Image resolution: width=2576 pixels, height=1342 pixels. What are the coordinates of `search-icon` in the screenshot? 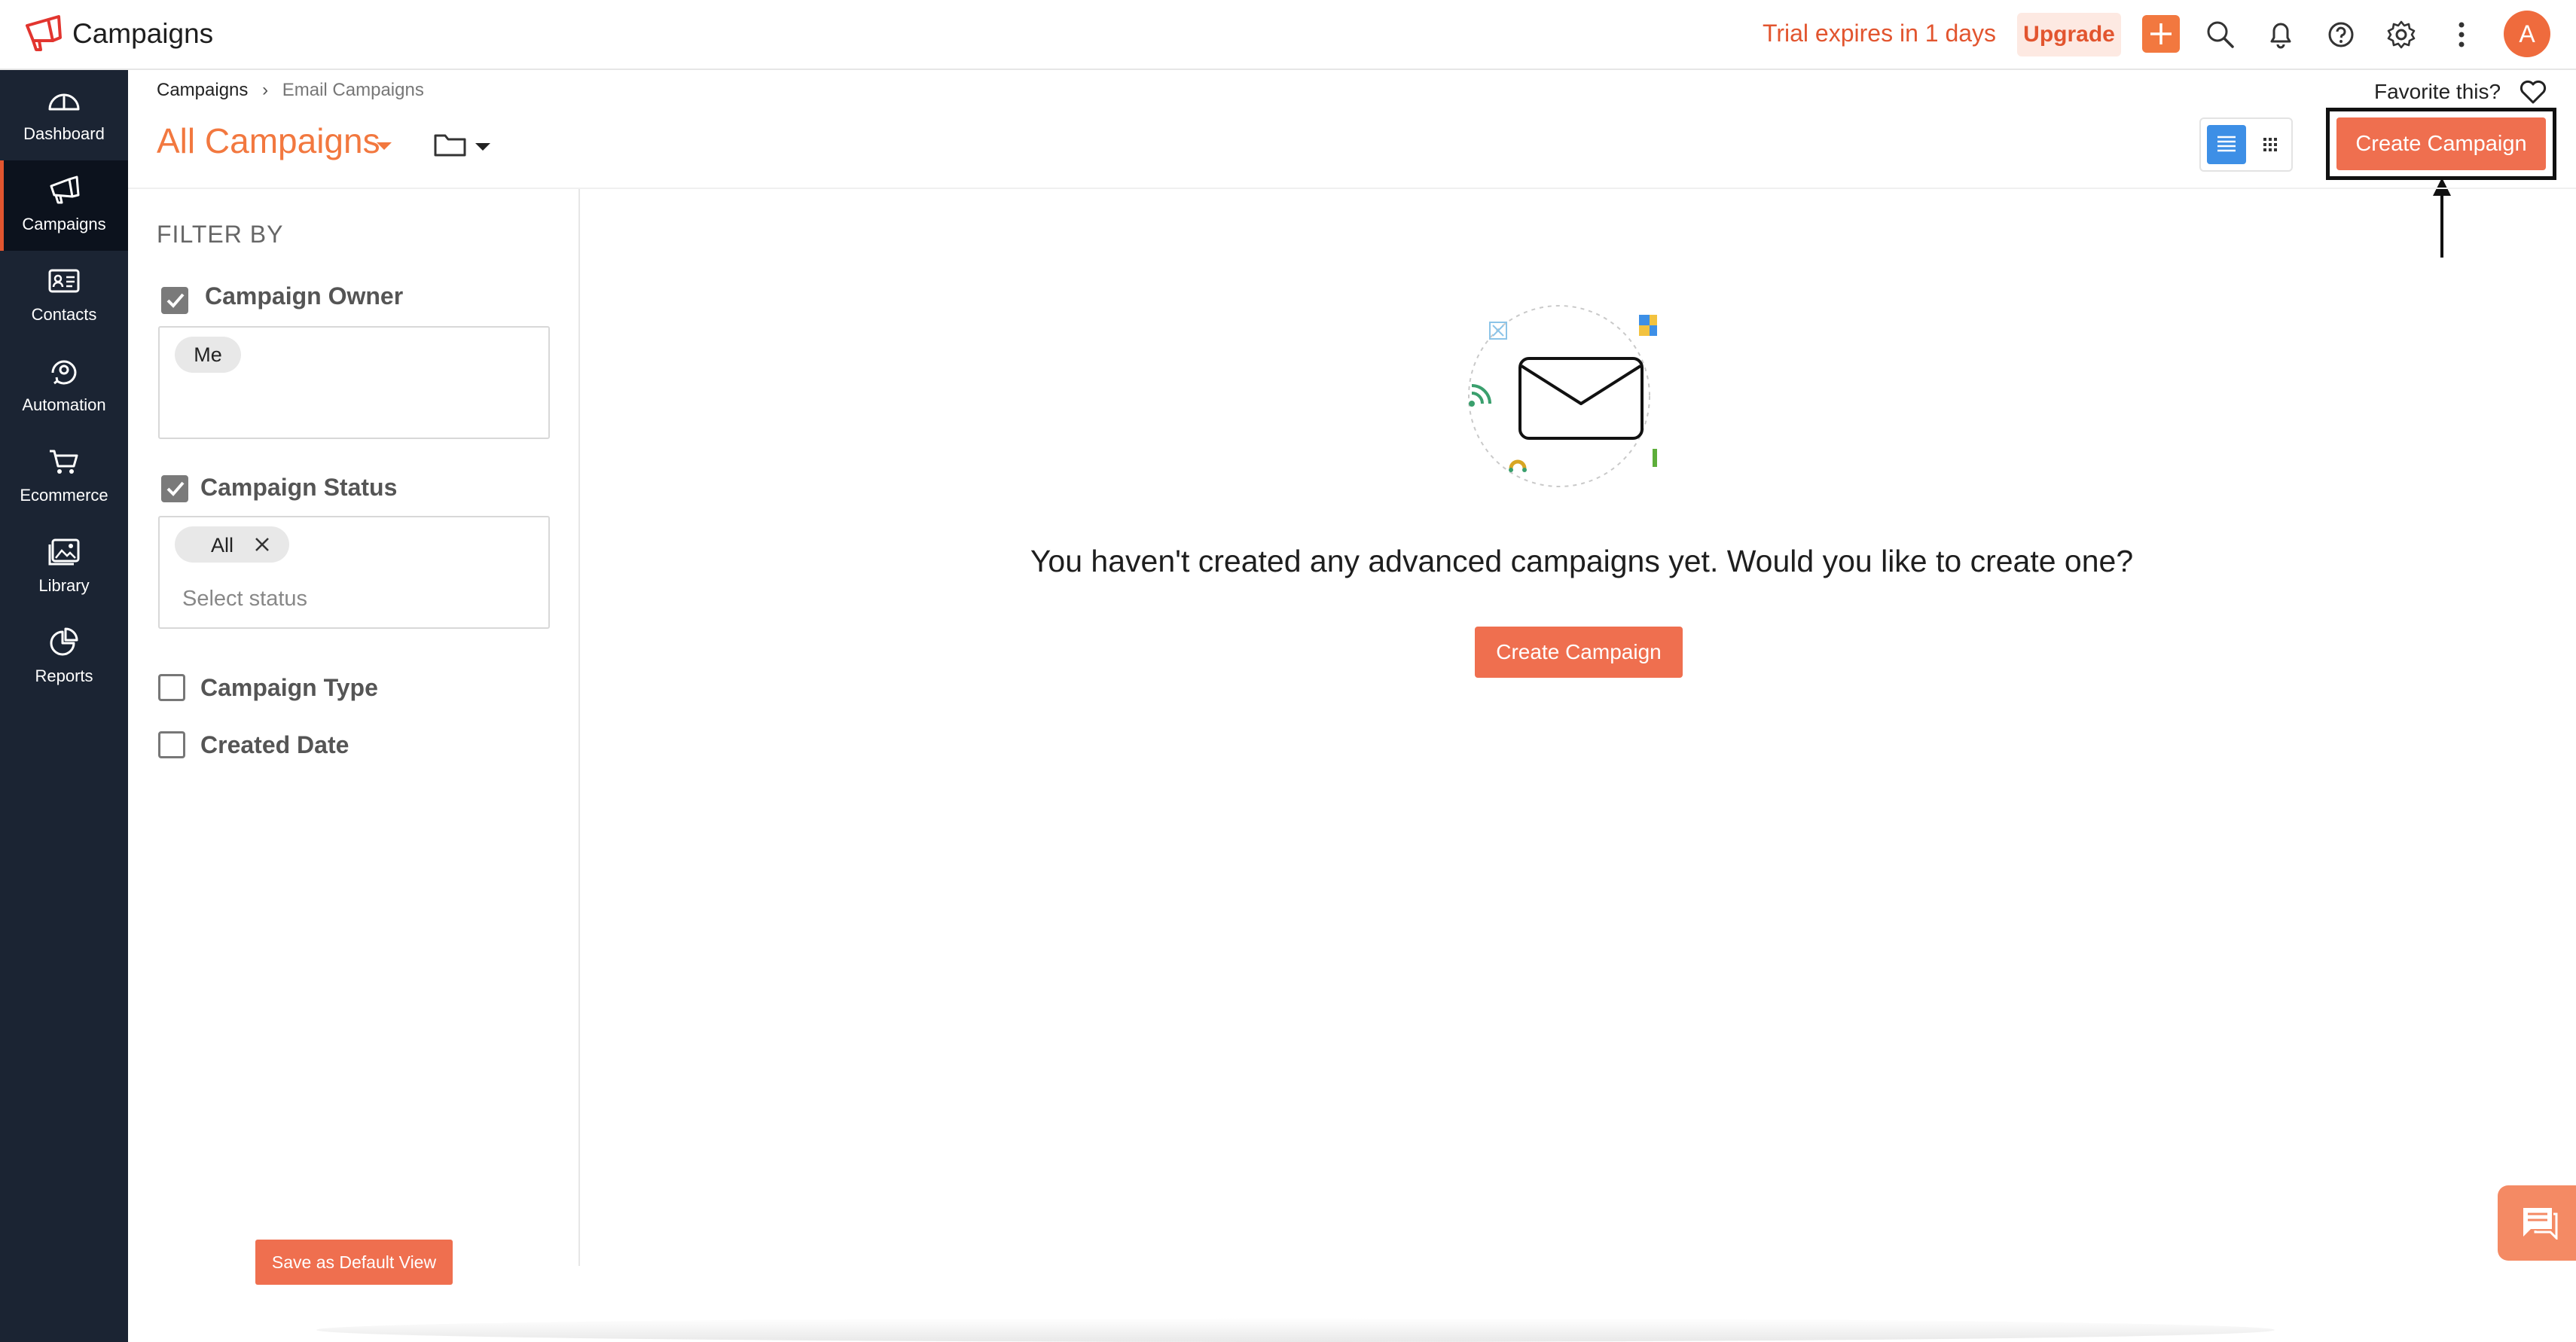 It's located at (2221, 34).